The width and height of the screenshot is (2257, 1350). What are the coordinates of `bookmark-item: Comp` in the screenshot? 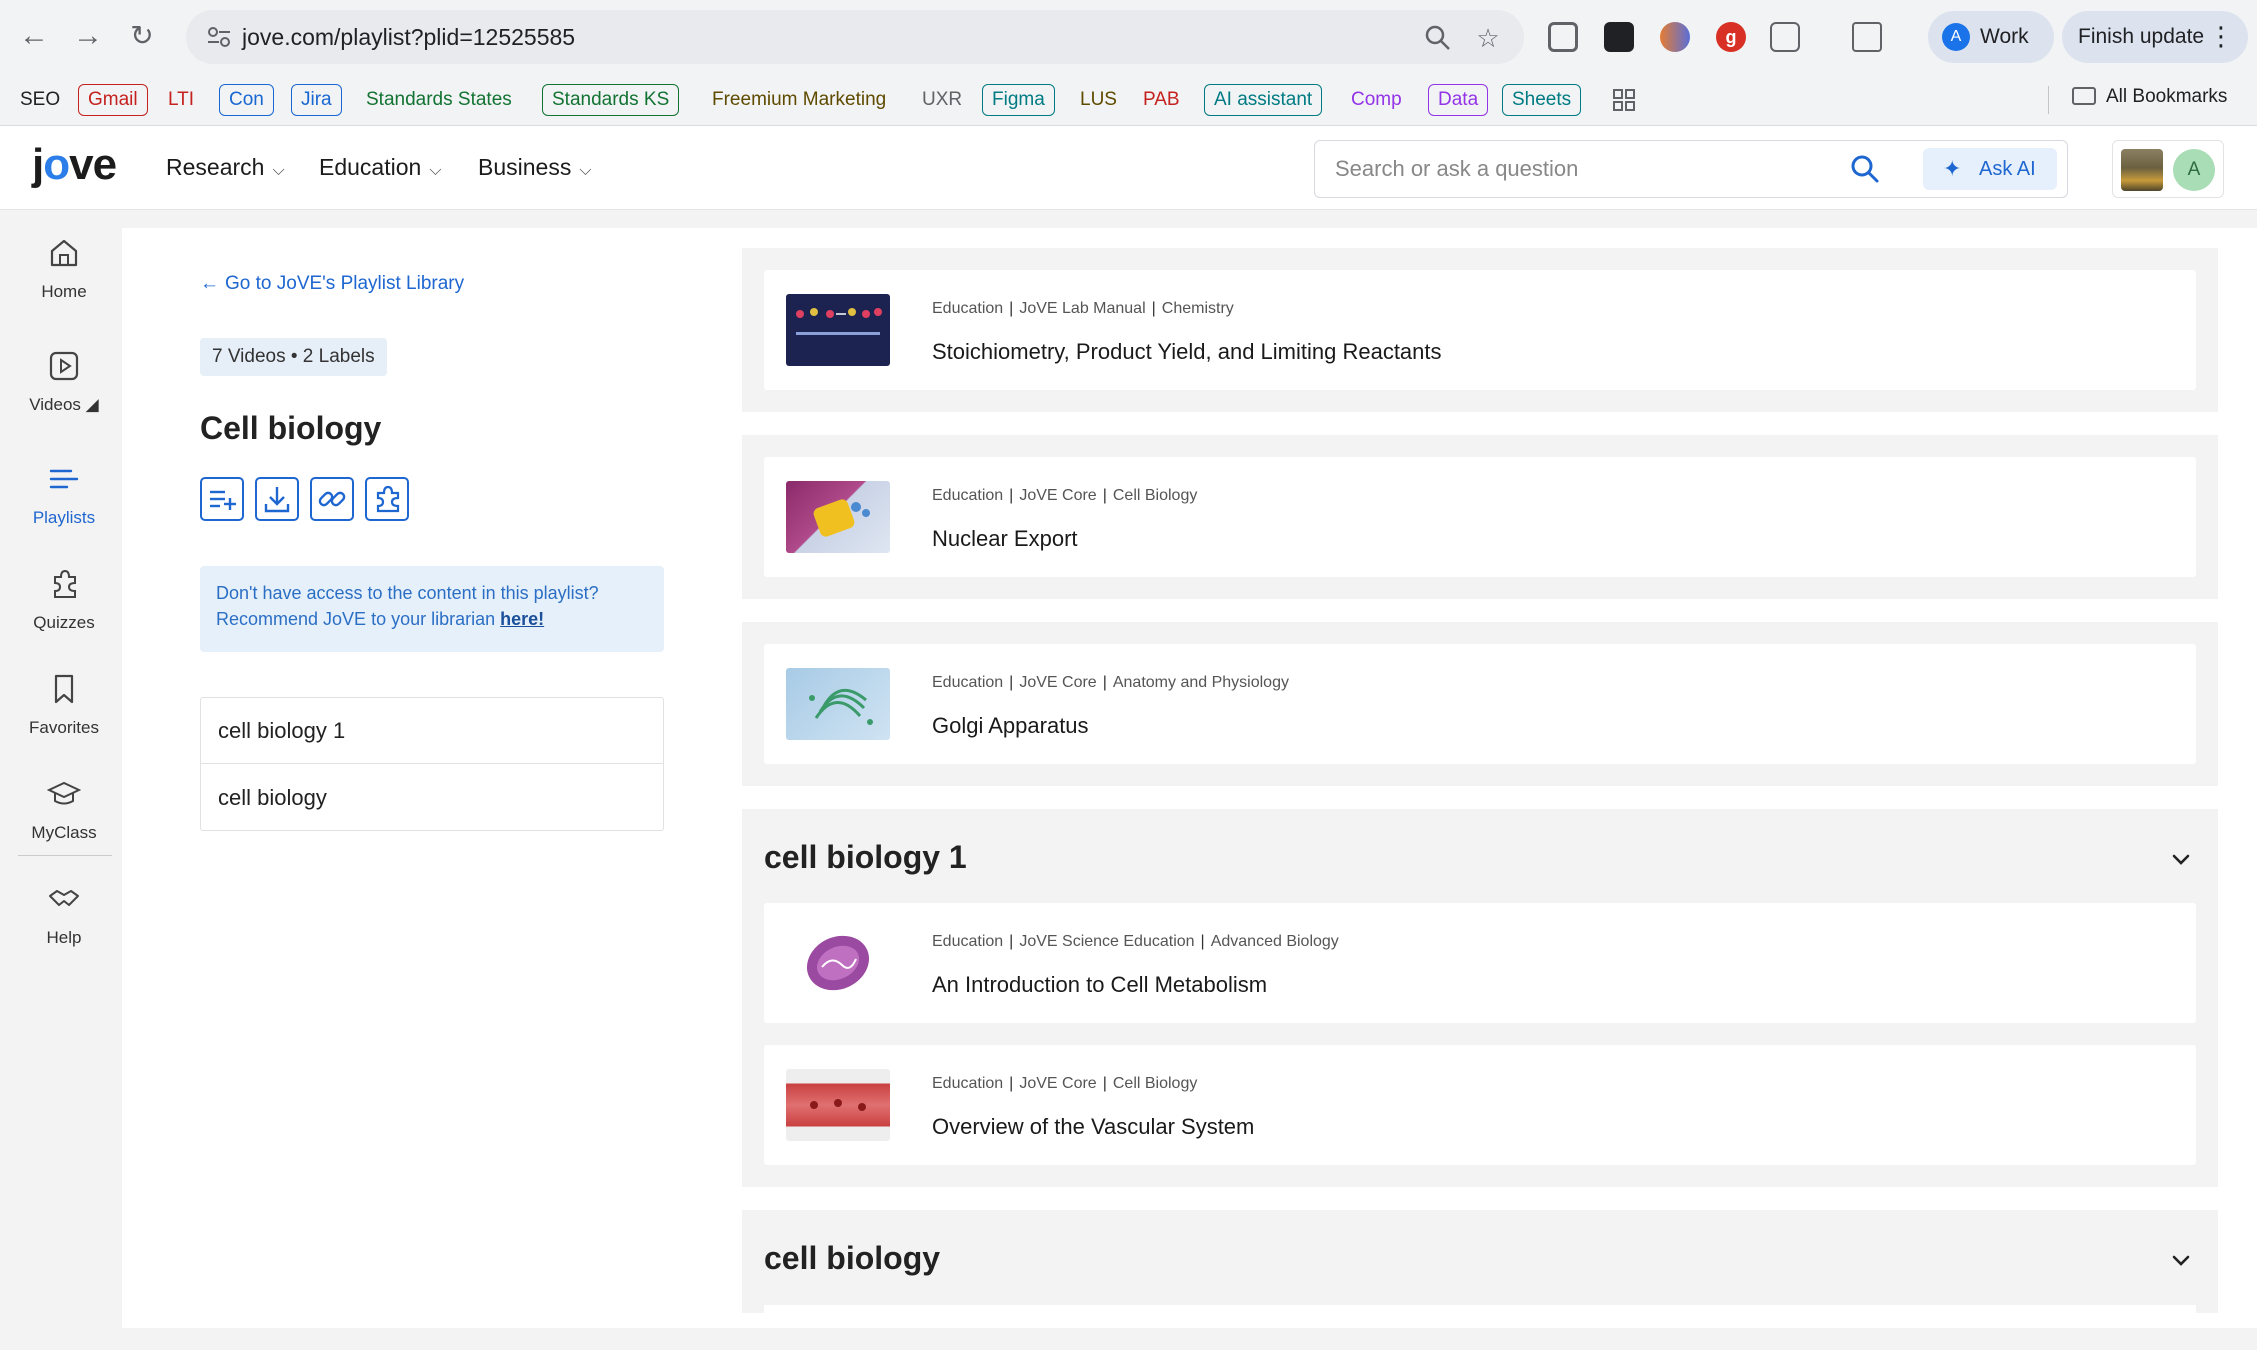 It's located at (1376, 100).